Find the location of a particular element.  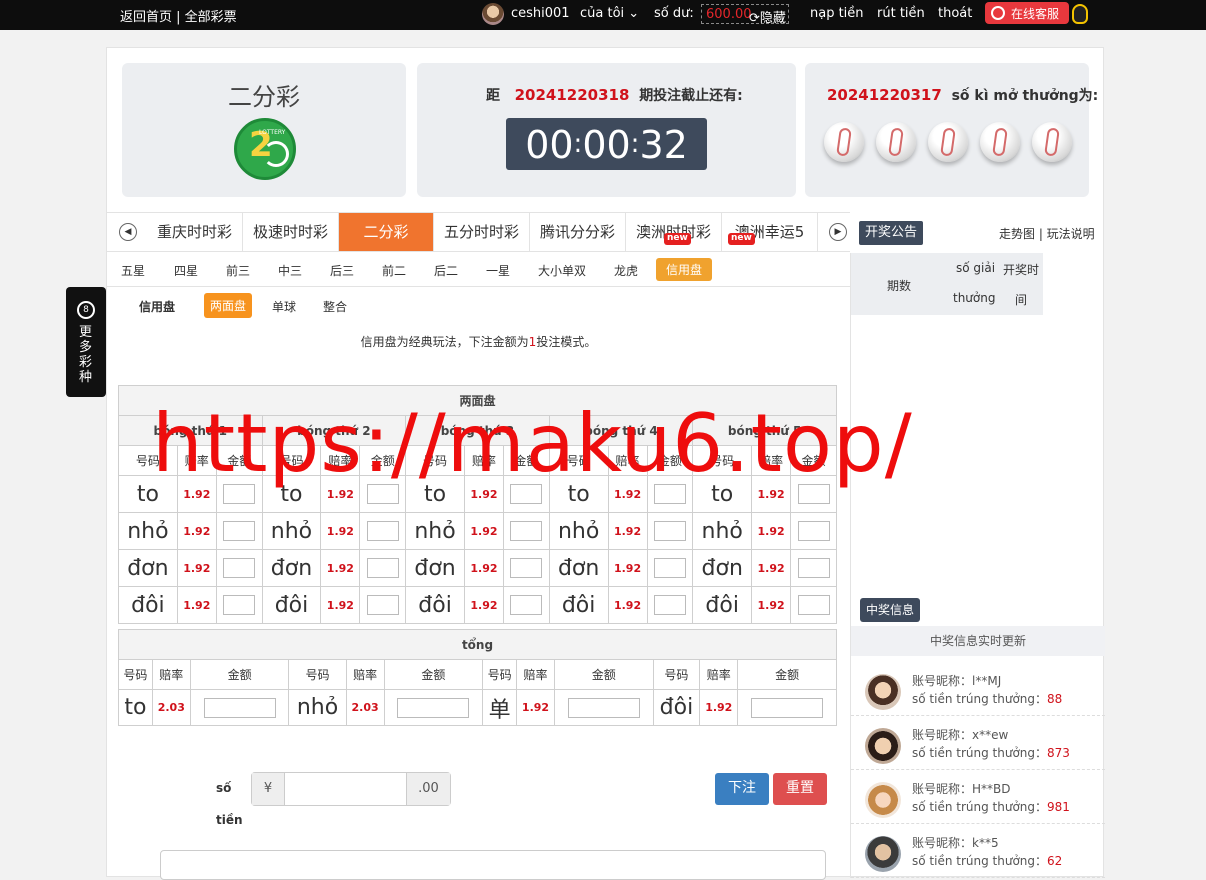

play-type: 前二 is located at coordinates (394, 270).